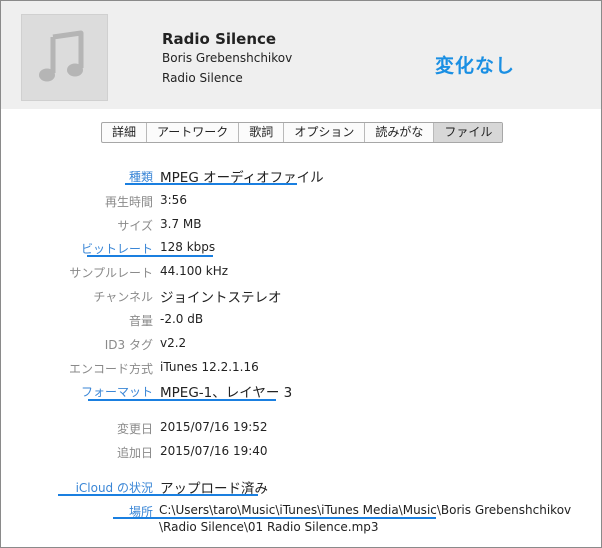 The image size is (602, 548). Describe the element at coordinates (128, 345) in the screenshot. I see `id3-label: ID3 タグ` at that location.